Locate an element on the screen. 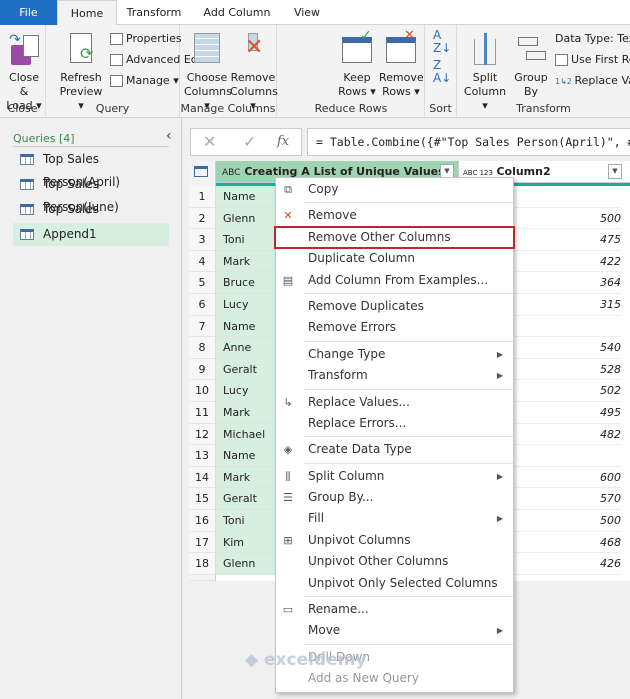 The height and width of the screenshot is (699, 630). query-label: Append1 is located at coordinates (70, 234).